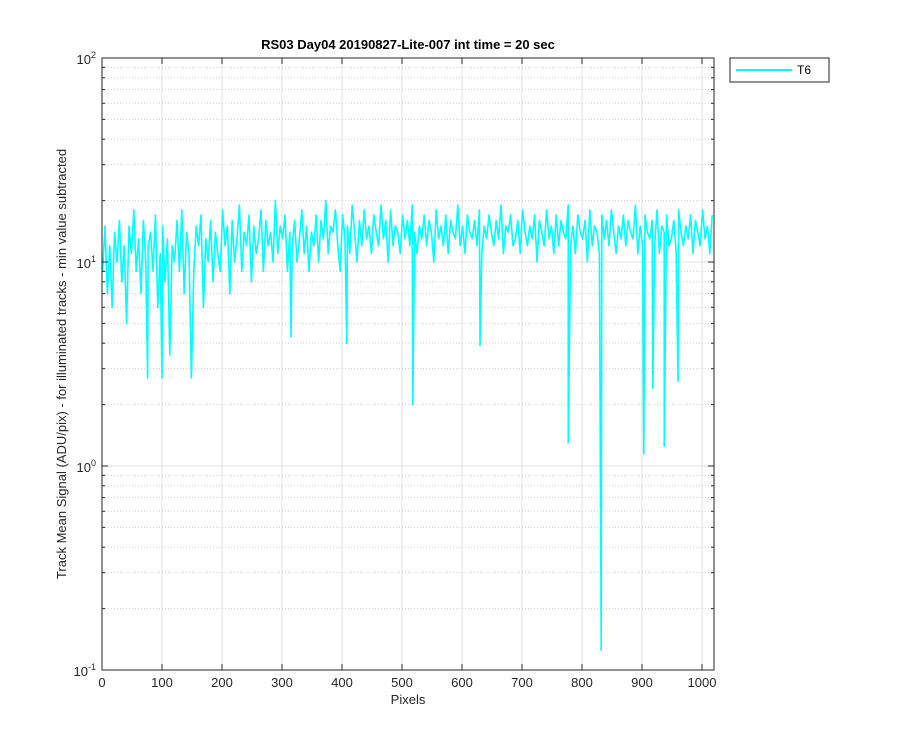 Image resolution: width=900 pixels, height=750 pixels. Describe the element at coordinates (342, 682) in the screenshot. I see `x-tick-label: 400` at that location.